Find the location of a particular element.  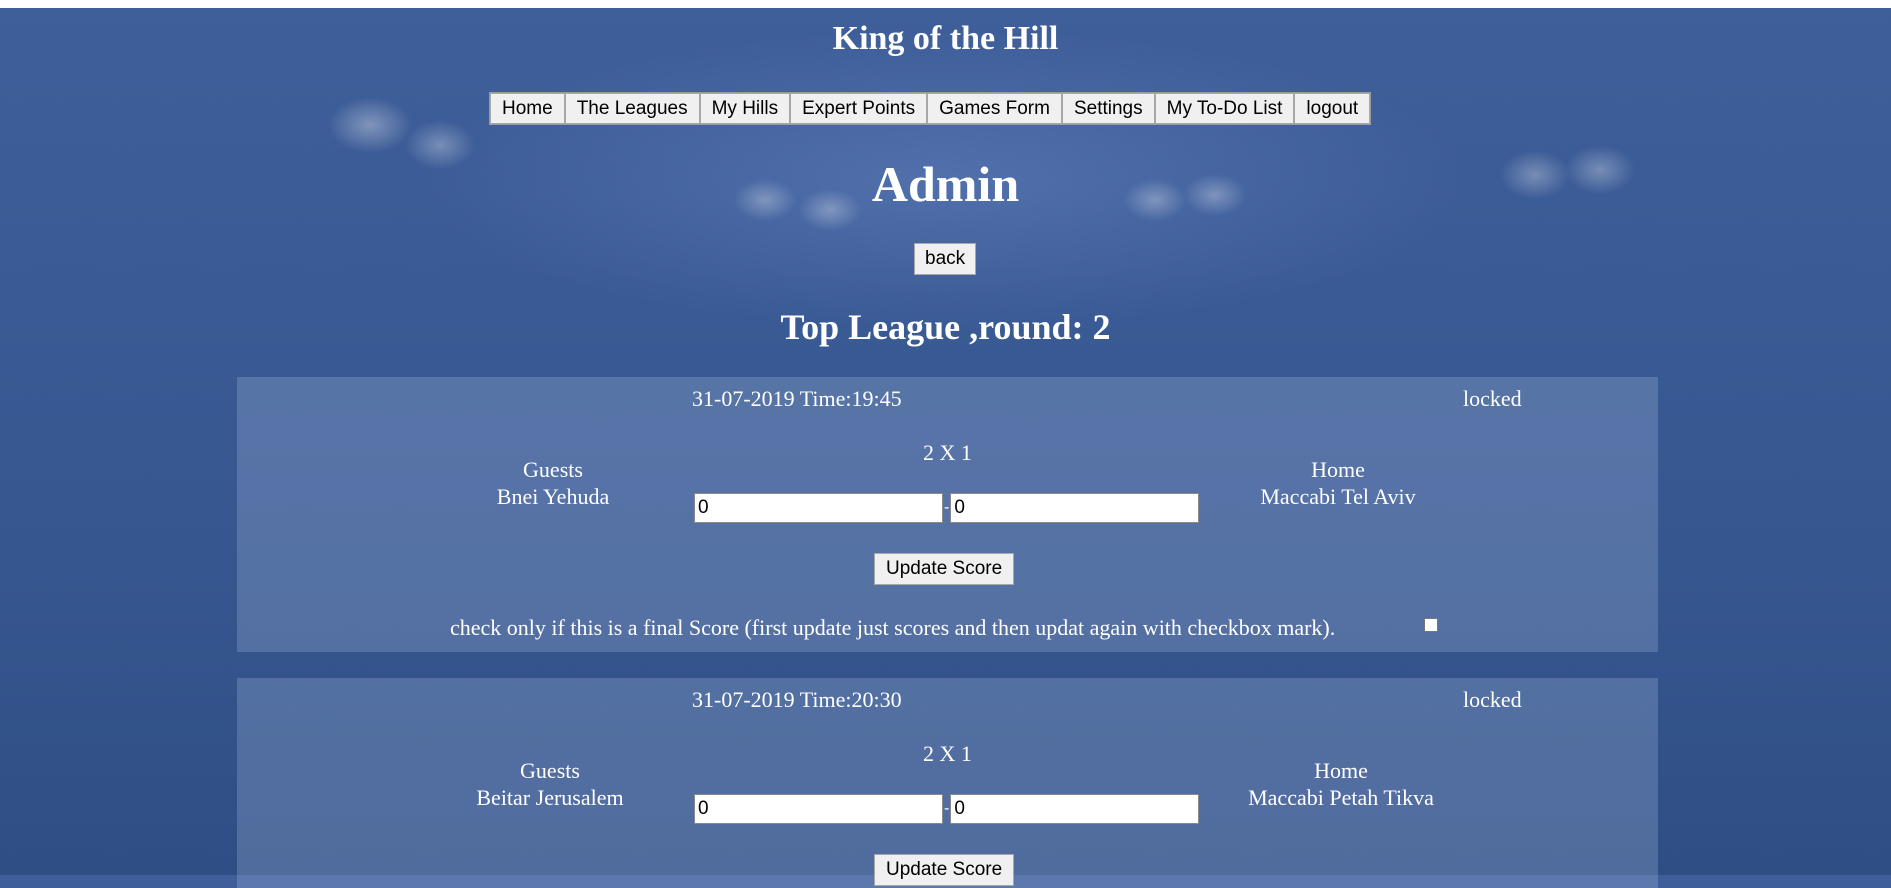

final-score-checkbox is located at coordinates (1431, 625).